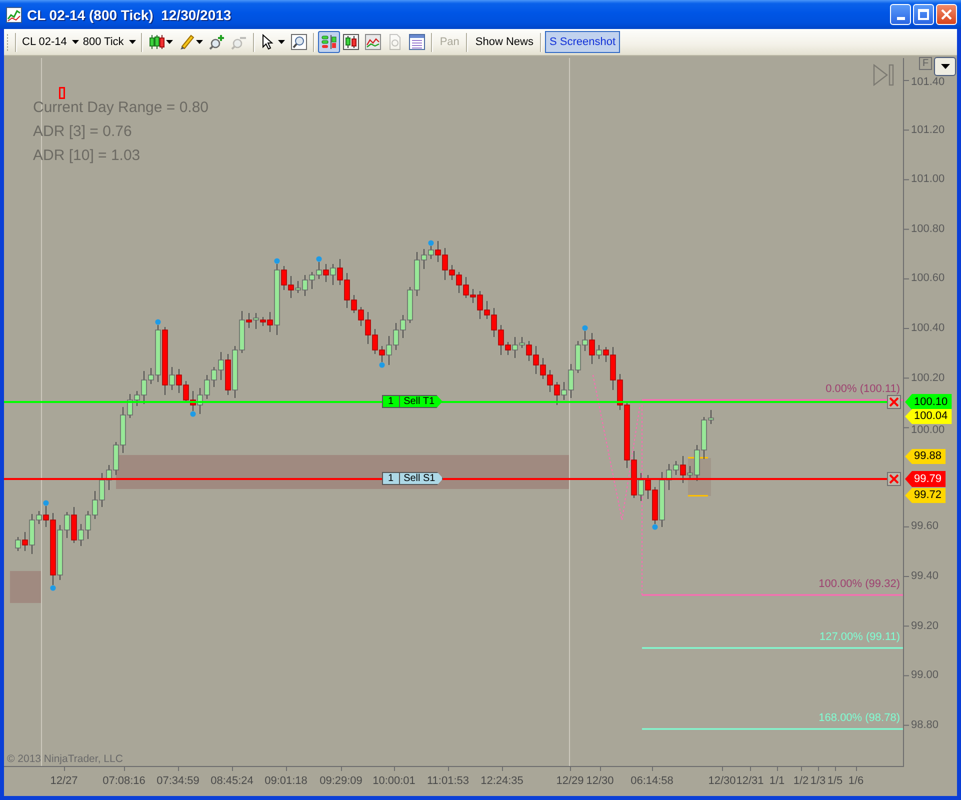 The width and height of the screenshot is (961, 800). Describe the element at coordinates (286, 781) in the screenshot. I see `time-axis-label: 09:01:18` at that location.